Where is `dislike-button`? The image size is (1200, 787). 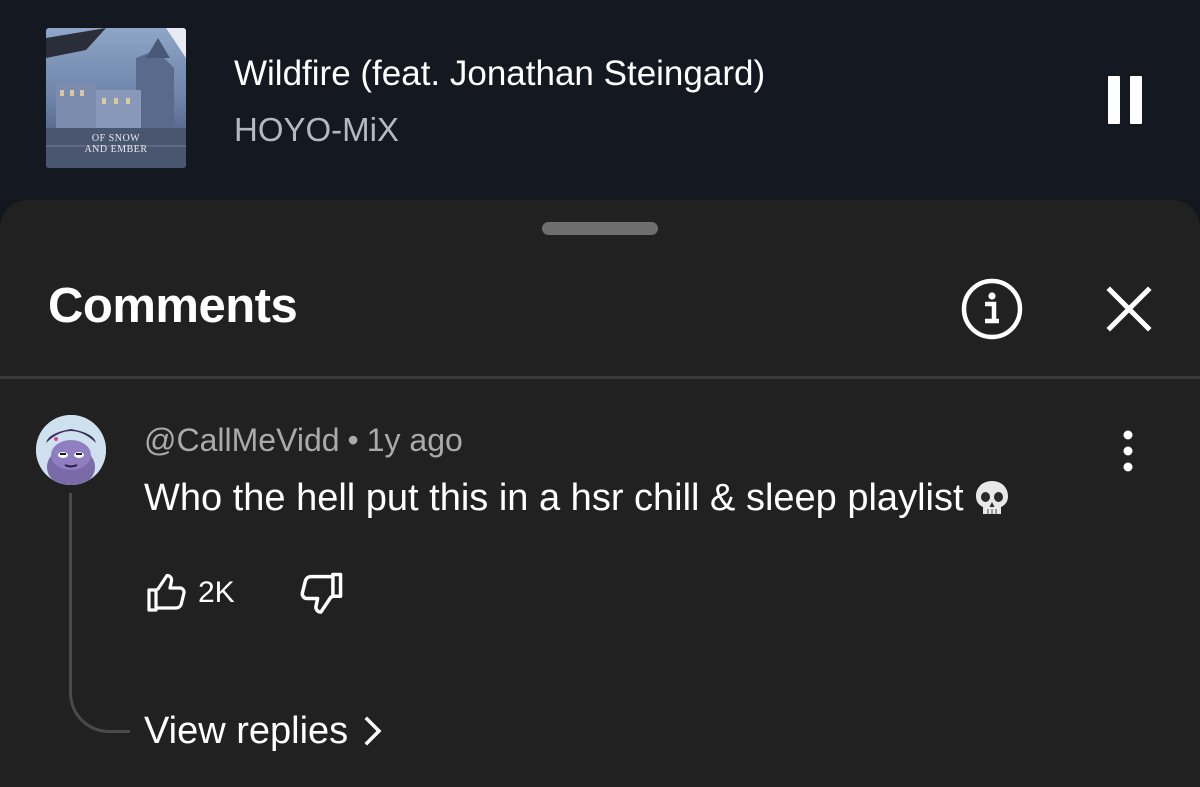 dislike-button is located at coordinates (322, 593).